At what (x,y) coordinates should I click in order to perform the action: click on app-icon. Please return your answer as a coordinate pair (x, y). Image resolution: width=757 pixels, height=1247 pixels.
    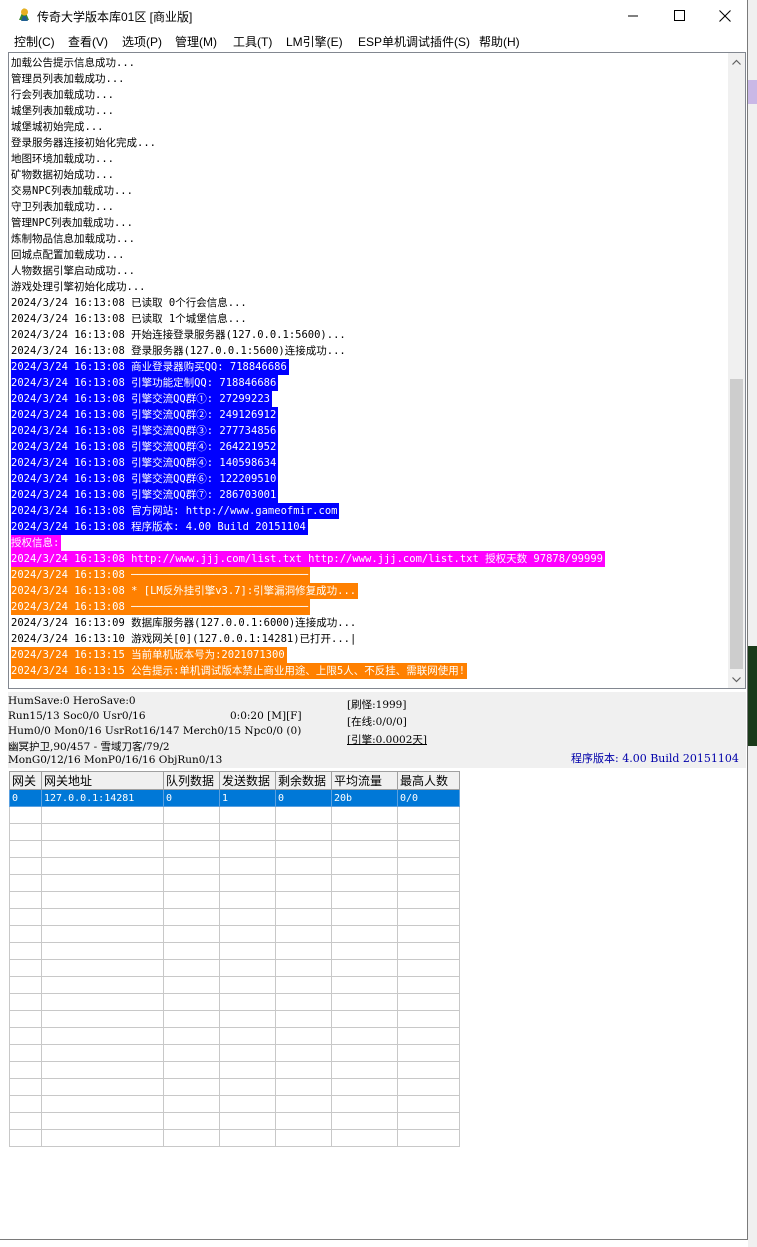
    Looking at the image, I should click on (24, 14).